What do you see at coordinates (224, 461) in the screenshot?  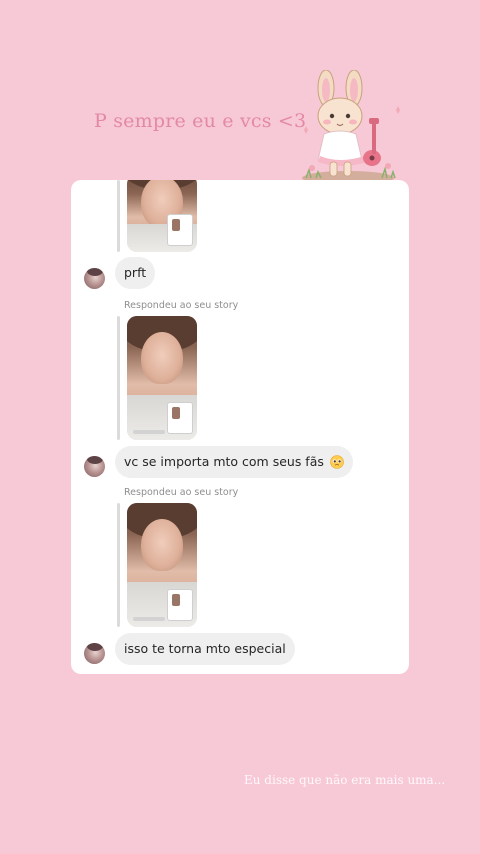 I see `message-text: vc se importa mto com seus fãs` at bounding box center [224, 461].